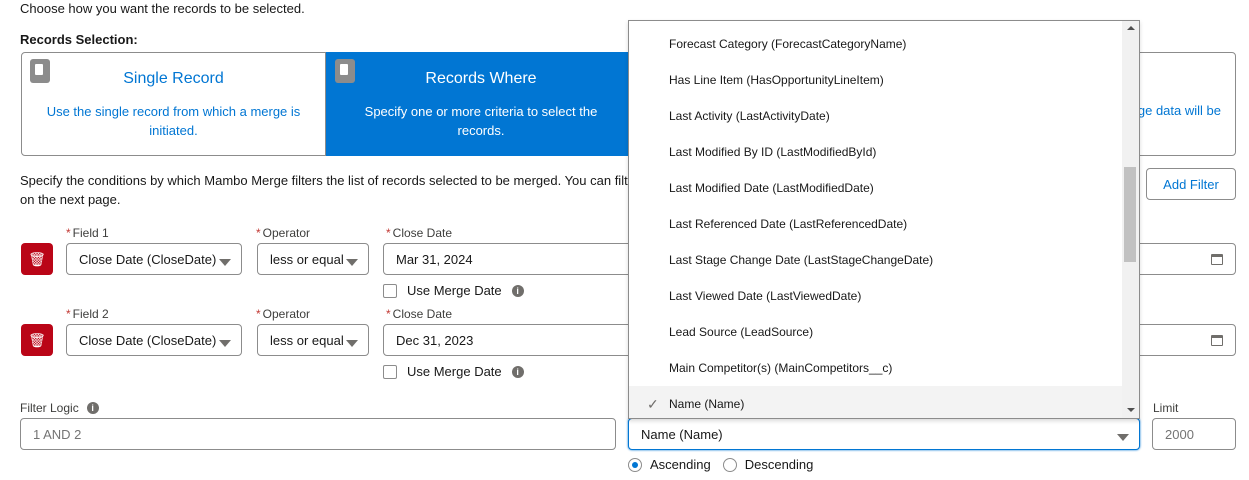 Image resolution: width=1249 pixels, height=480 pixels. I want to click on operator-1-select: less or equal, so click(313, 259).